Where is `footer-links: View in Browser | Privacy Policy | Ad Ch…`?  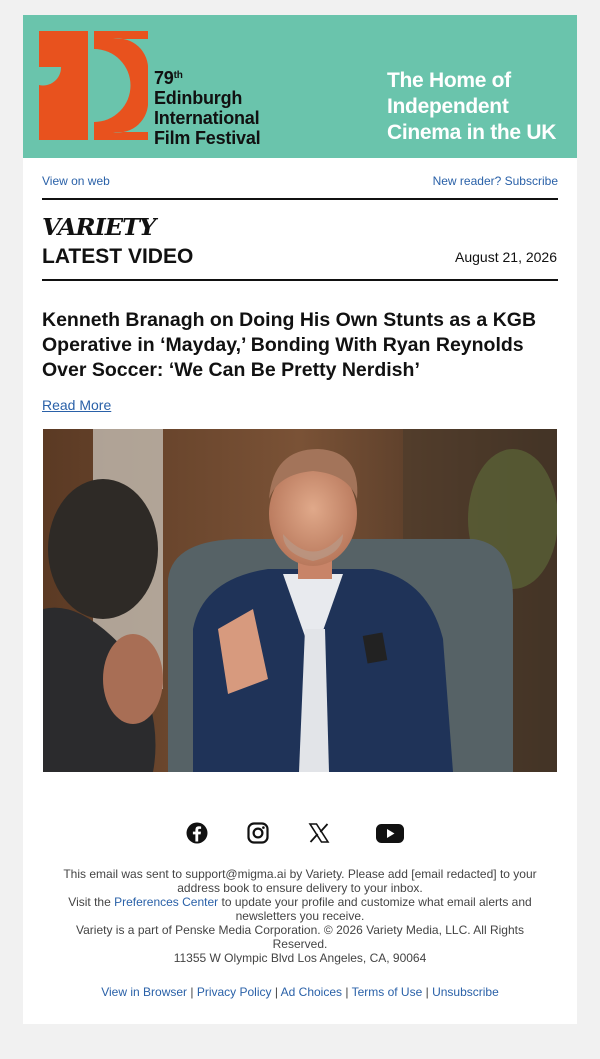 footer-links: View in Browser | Privacy Policy | Ad Ch… is located at coordinates (300, 992).